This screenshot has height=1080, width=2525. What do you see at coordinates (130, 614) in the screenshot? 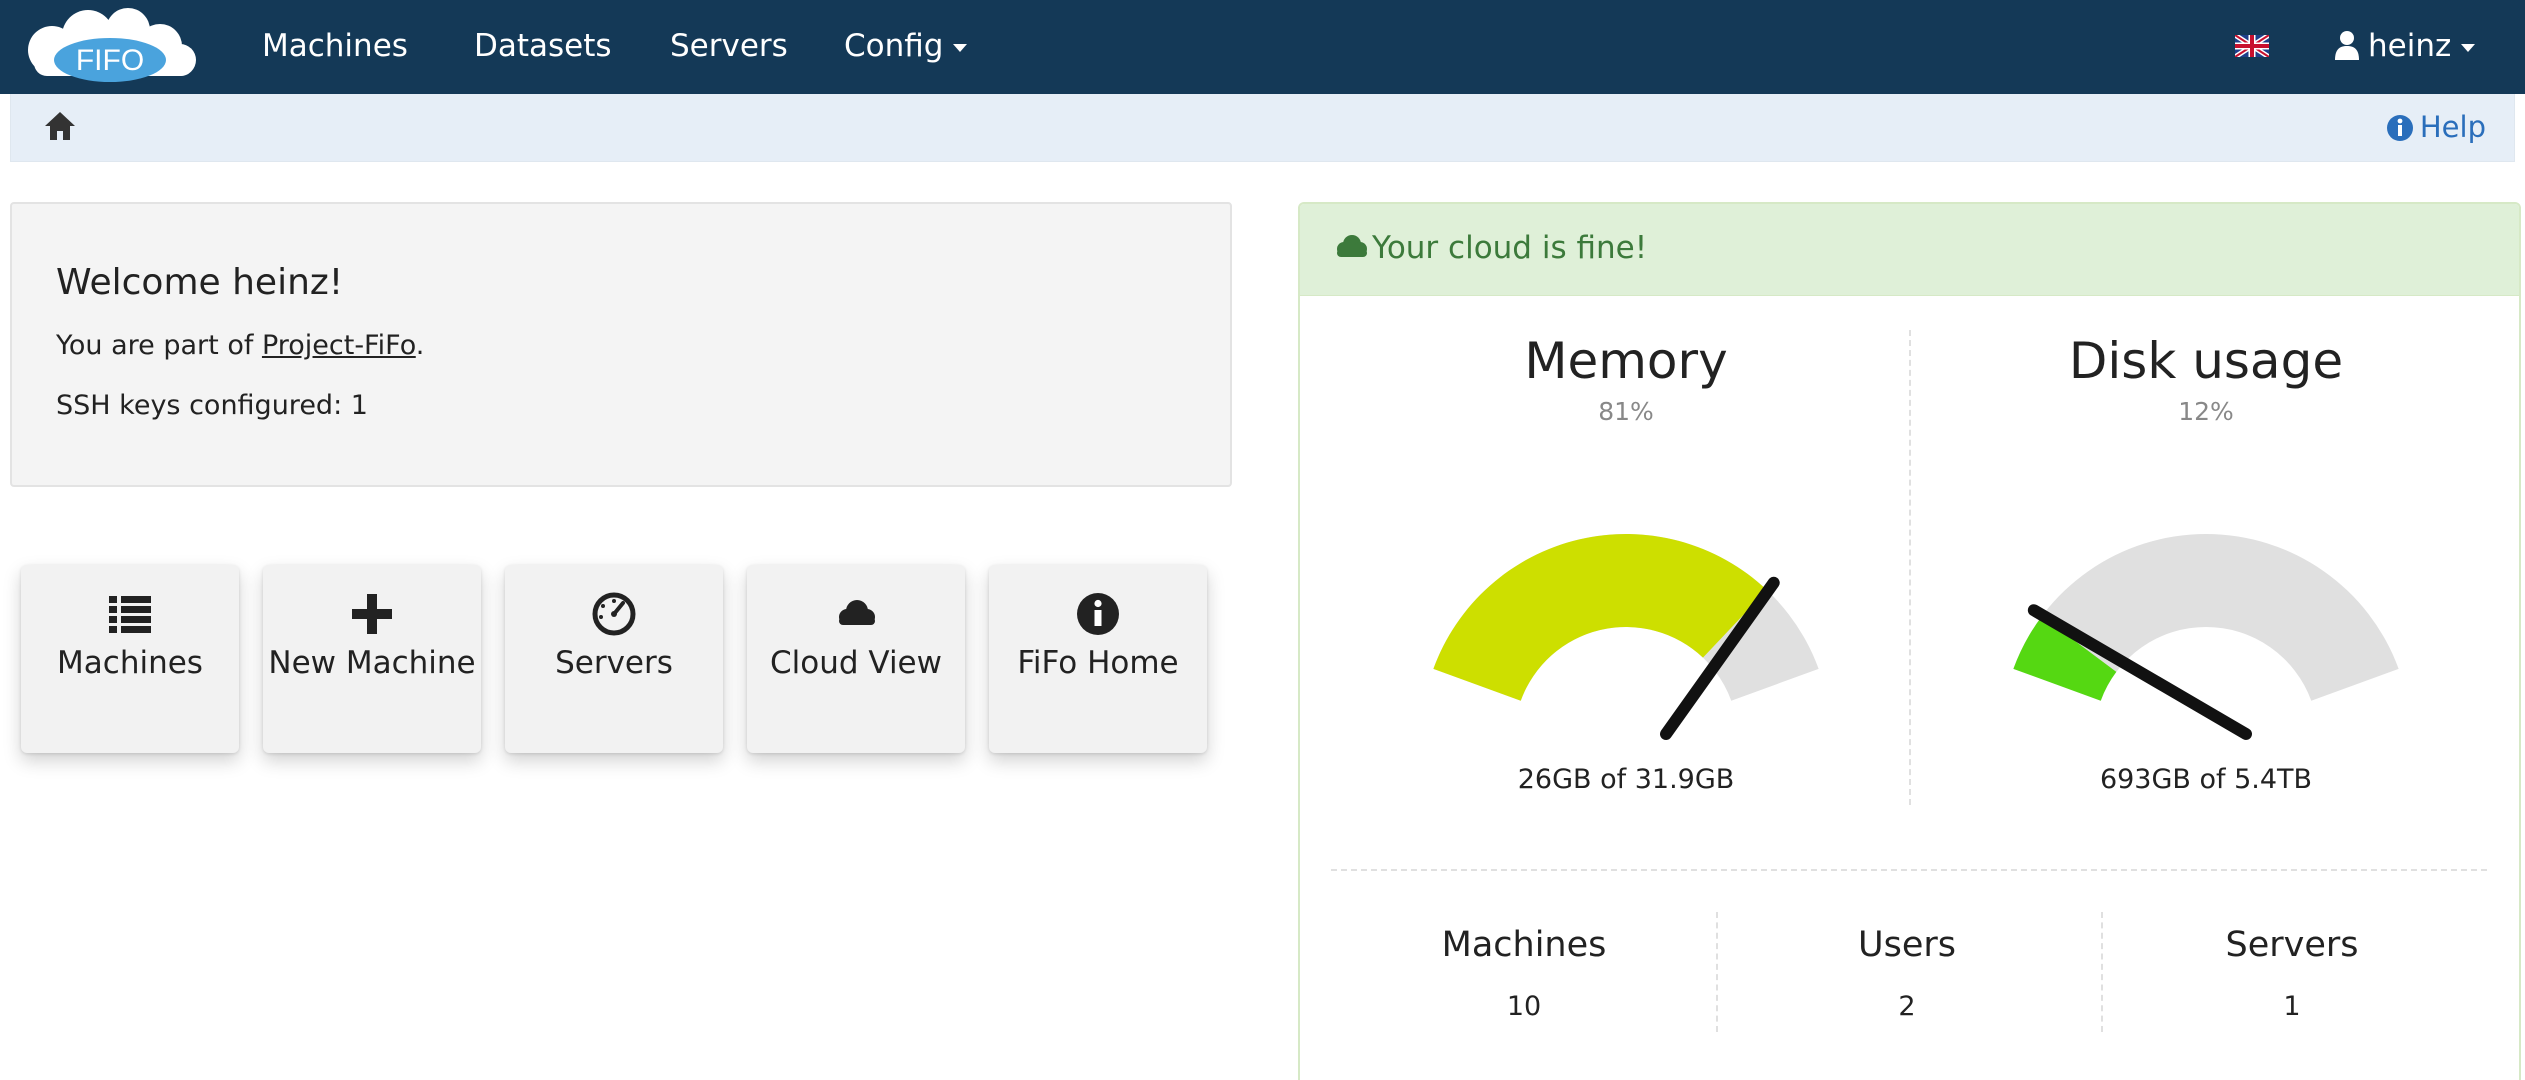
I see `list-icon` at bounding box center [130, 614].